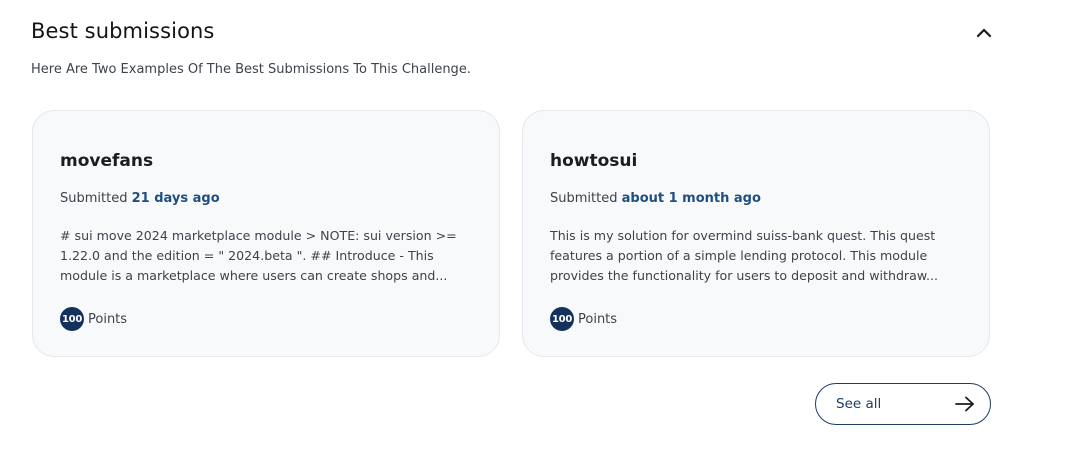 The width and height of the screenshot is (1067, 460). What do you see at coordinates (965, 404) in the screenshot?
I see `arrow-right-icon` at bounding box center [965, 404].